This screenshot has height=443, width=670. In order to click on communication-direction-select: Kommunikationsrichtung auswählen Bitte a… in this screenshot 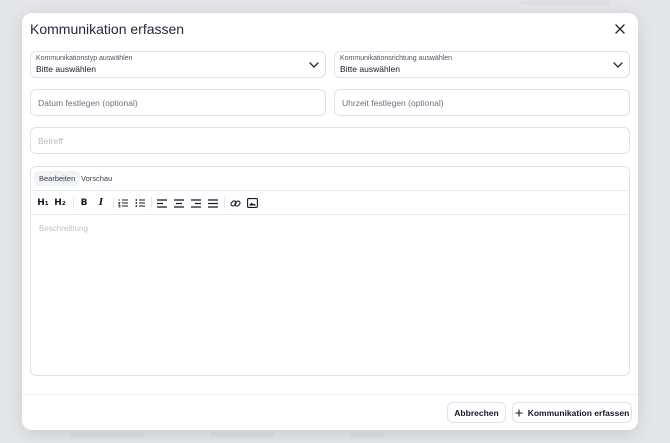, I will do `click(482, 64)`.